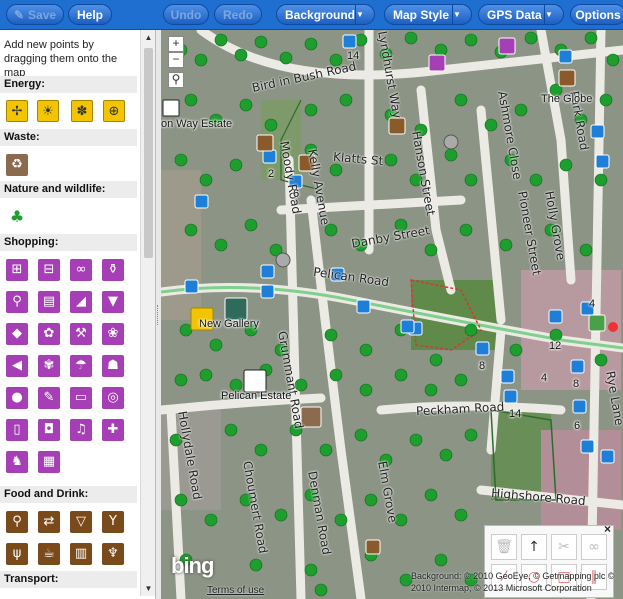 This screenshot has width=623, height=599. Describe the element at coordinates (596, 14) in the screenshot. I see `options-button: Options` at that location.